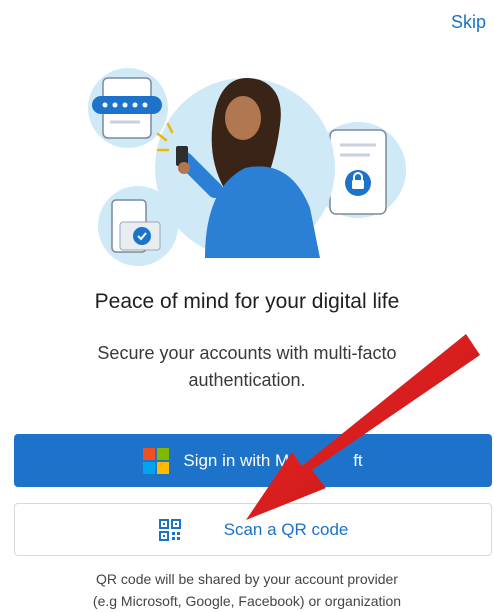 The image size is (494, 612). Describe the element at coordinates (286, 529) in the screenshot. I see `scan-qr-label: Scan a QR code` at that location.